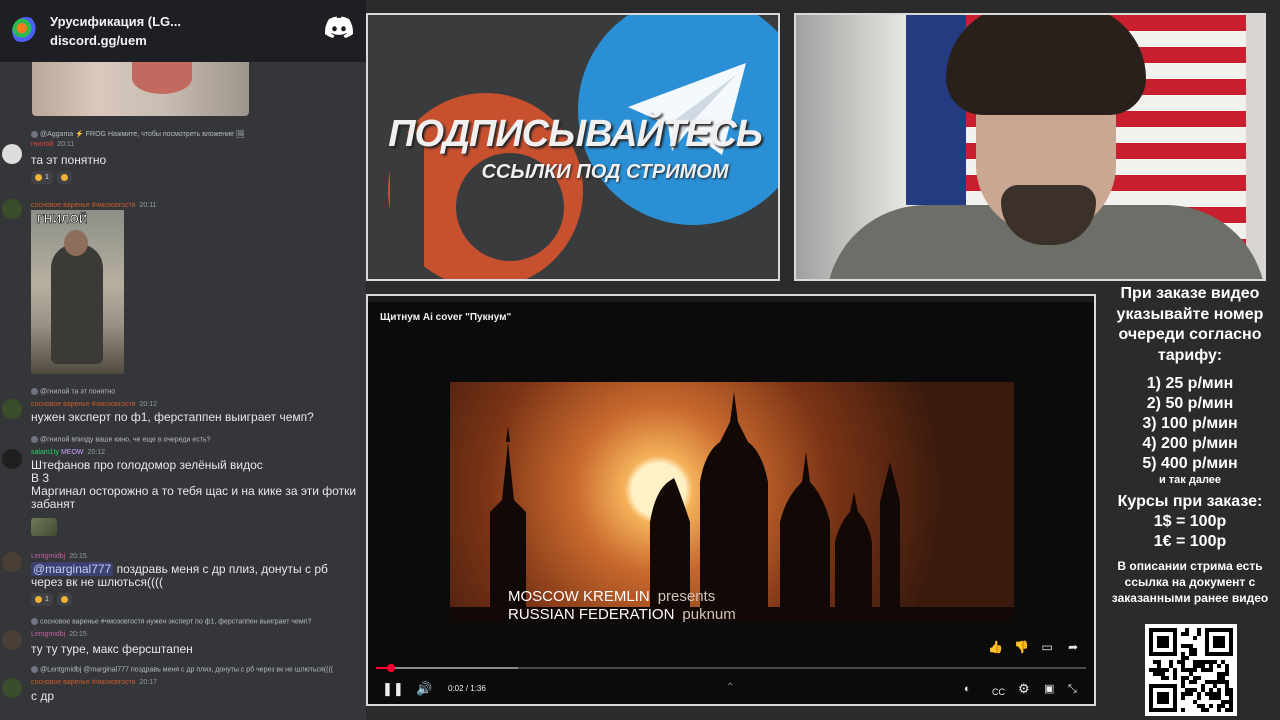  What do you see at coordinates (995, 647) in the screenshot?
I see `like-icon: 👍` at bounding box center [995, 647].